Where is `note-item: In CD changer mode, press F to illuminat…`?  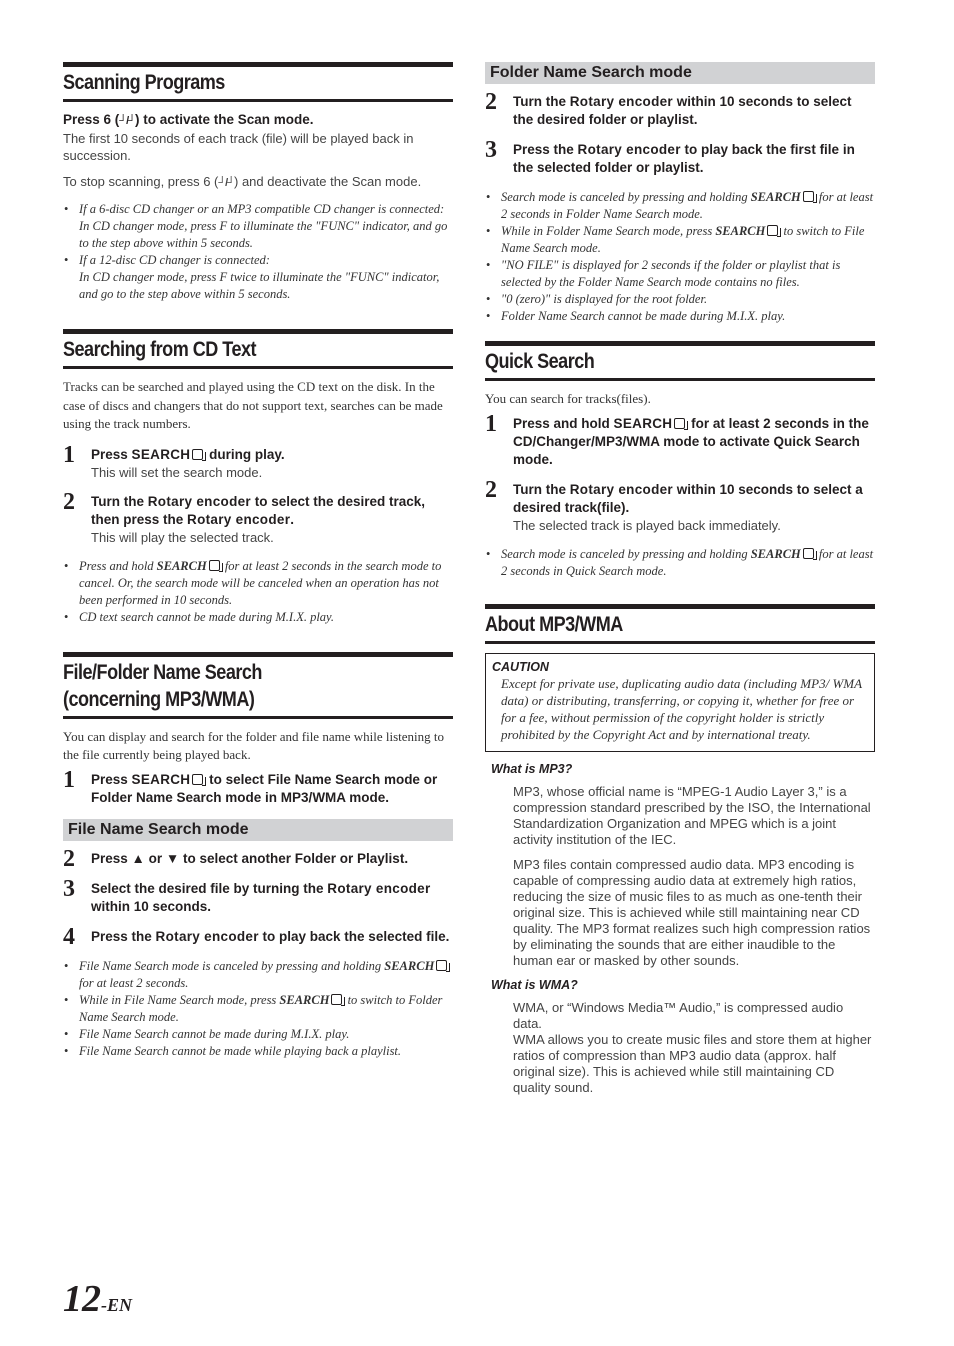 note-item: In CD changer mode, press F to illuminat… is located at coordinates (263, 234).